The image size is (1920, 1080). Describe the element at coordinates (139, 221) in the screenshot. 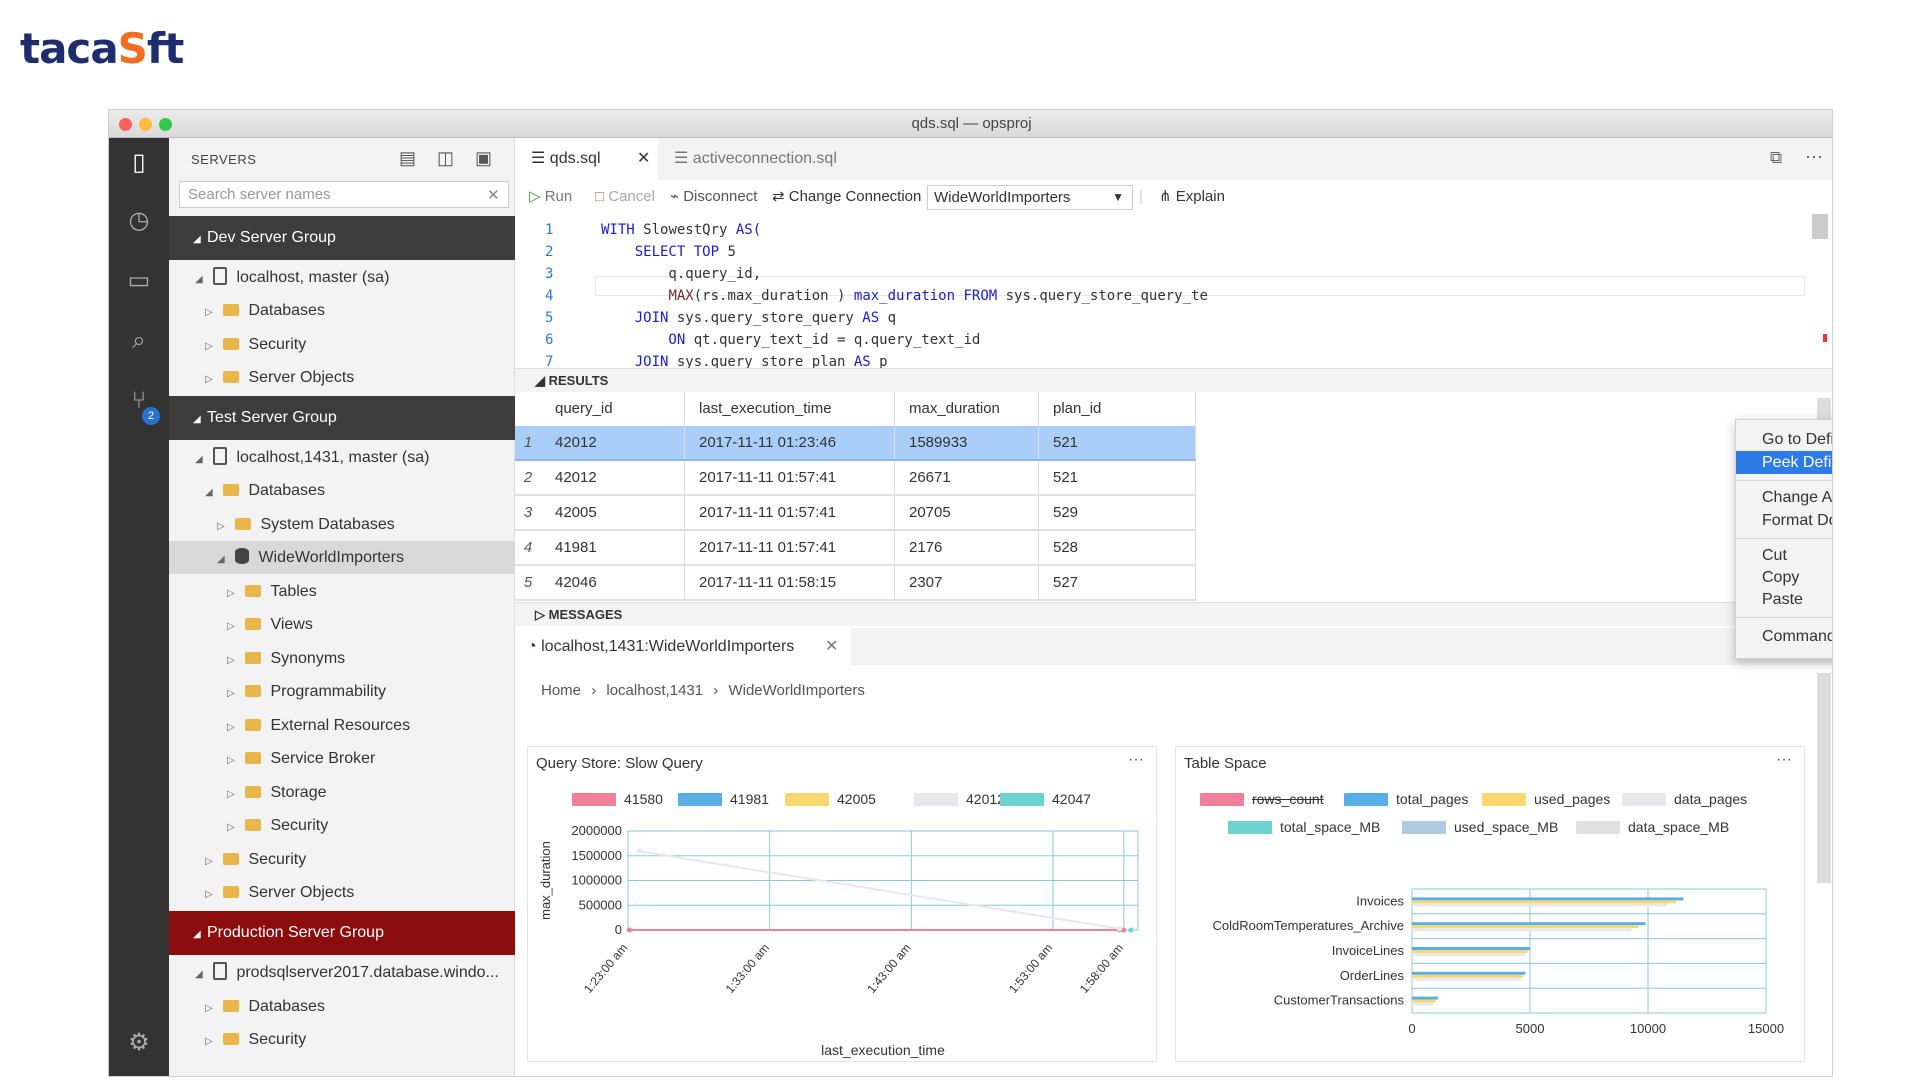

I see `history-icon: ◷` at that location.